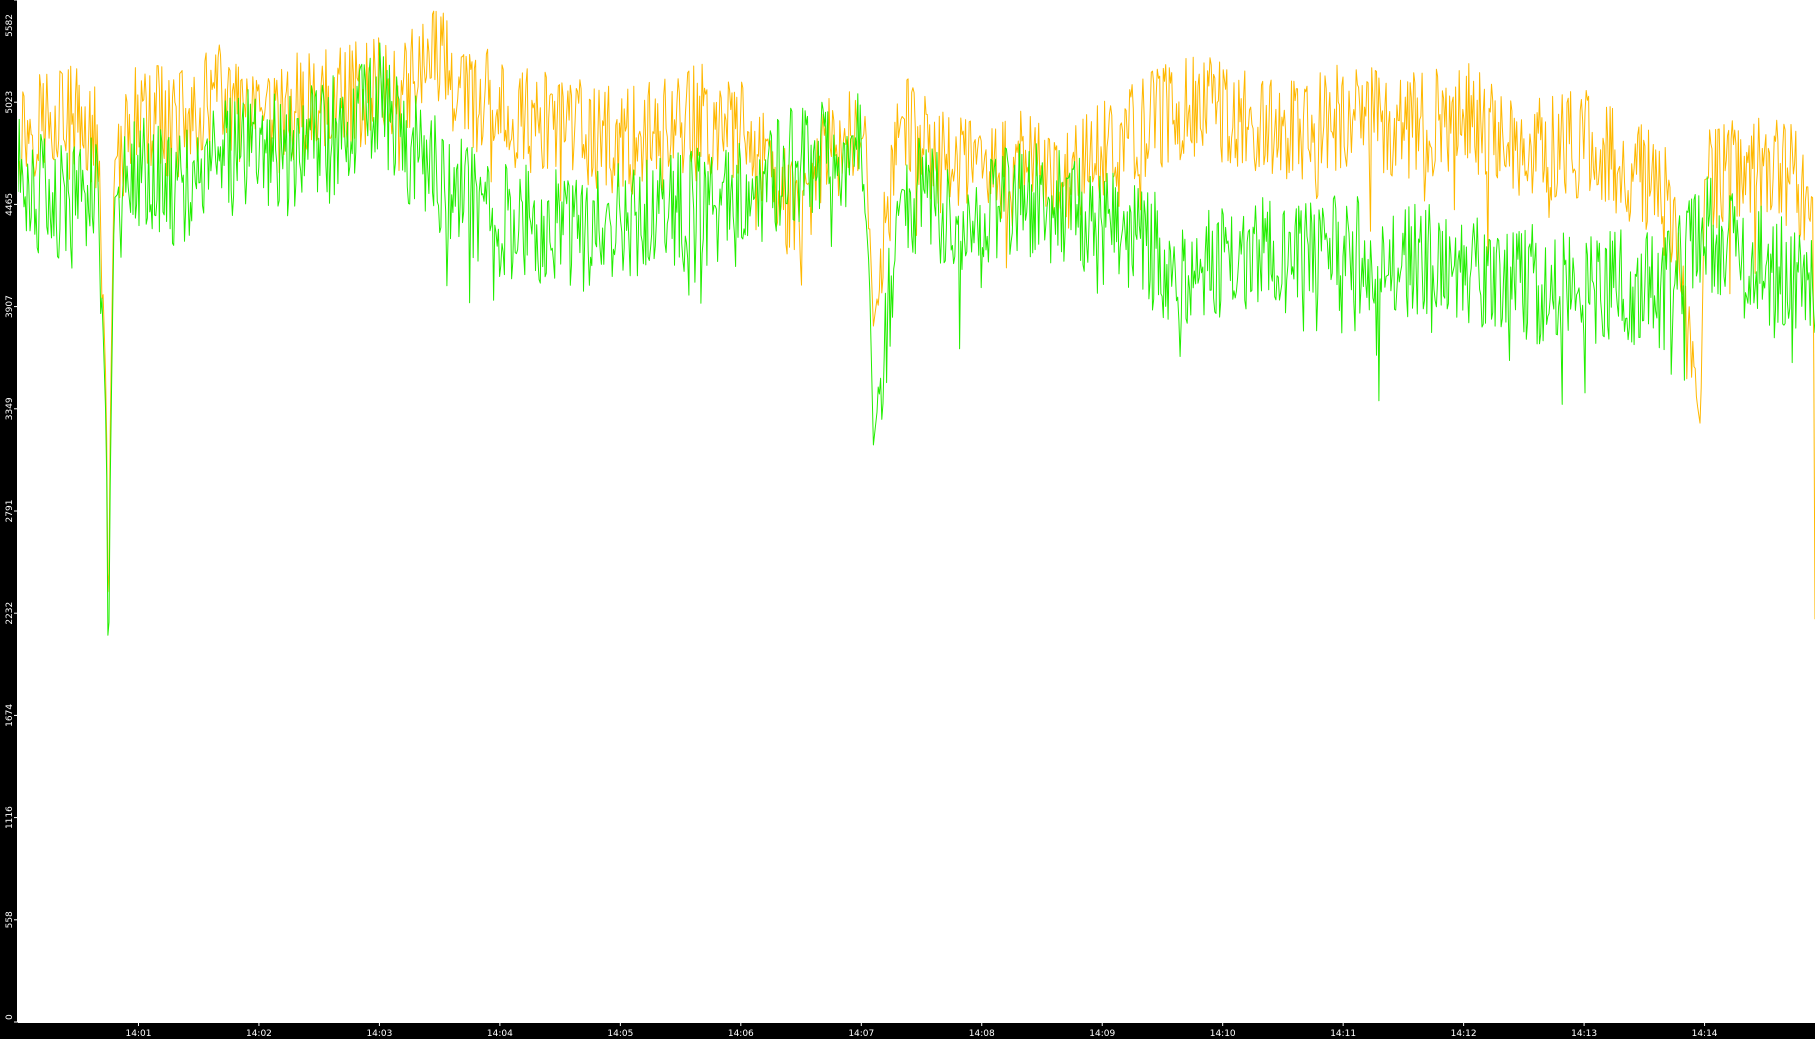  What do you see at coordinates (259, 1034) in the screenshot?
I see `x-tick-label: 14:02` at bounding box center [259, 1034].